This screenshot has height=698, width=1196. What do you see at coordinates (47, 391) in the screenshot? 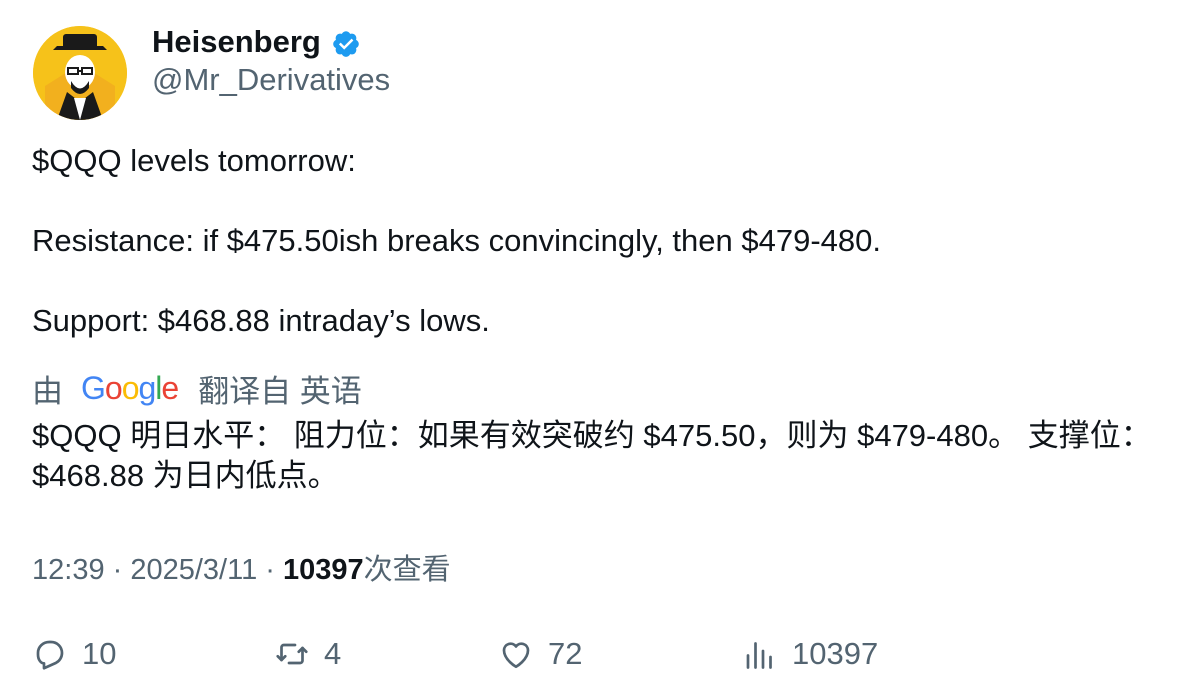
I see `translation-prefix: 由` at bounding box center [47, 391].